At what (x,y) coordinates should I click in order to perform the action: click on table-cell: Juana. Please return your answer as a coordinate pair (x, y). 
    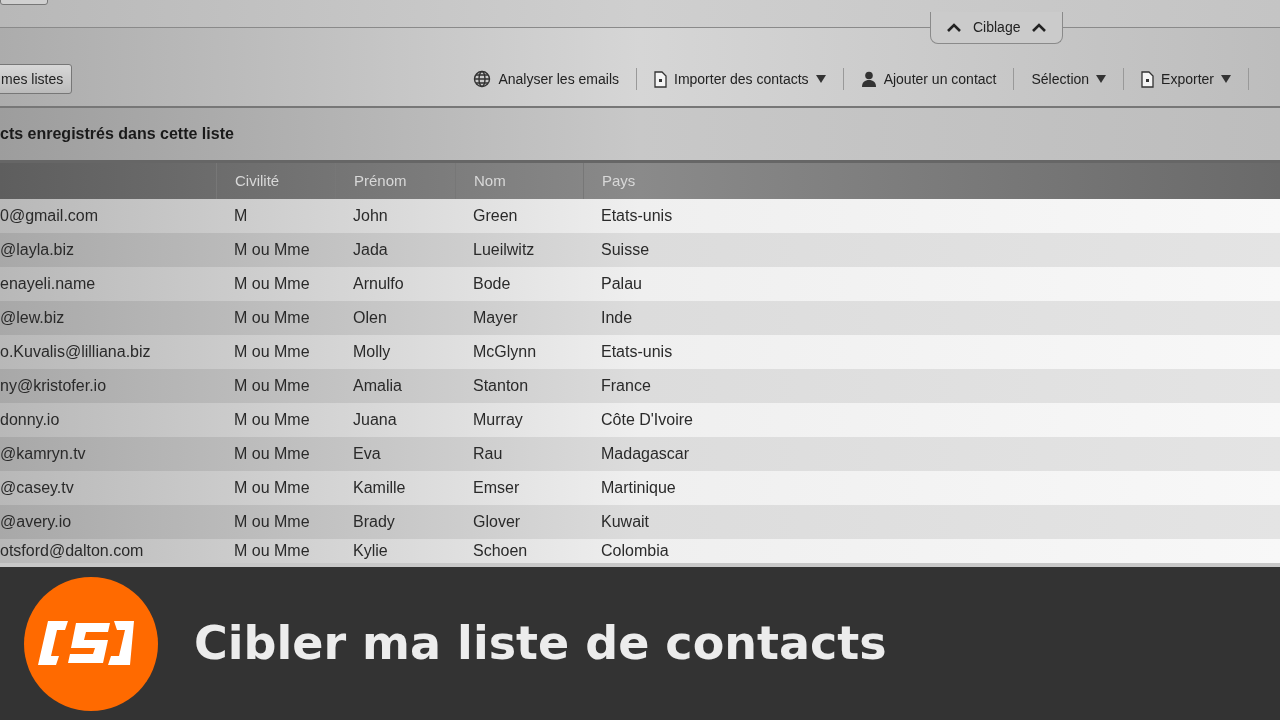
    Looking at the image, I should click on (375, 419).